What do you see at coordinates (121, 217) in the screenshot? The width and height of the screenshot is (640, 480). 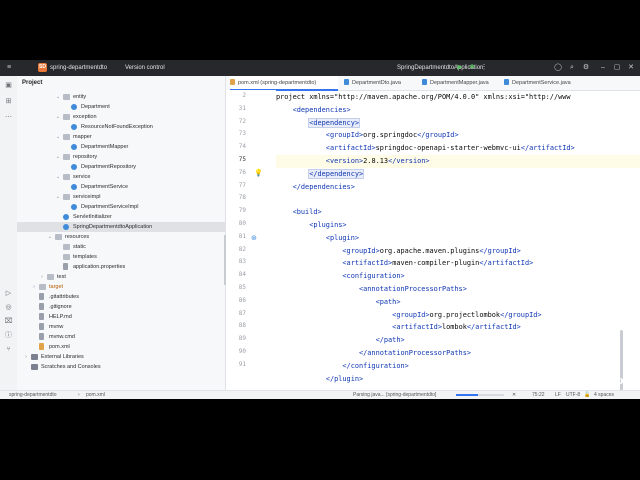 I see `tree-item: ServletInitializer` at bounding box center [121, 217].